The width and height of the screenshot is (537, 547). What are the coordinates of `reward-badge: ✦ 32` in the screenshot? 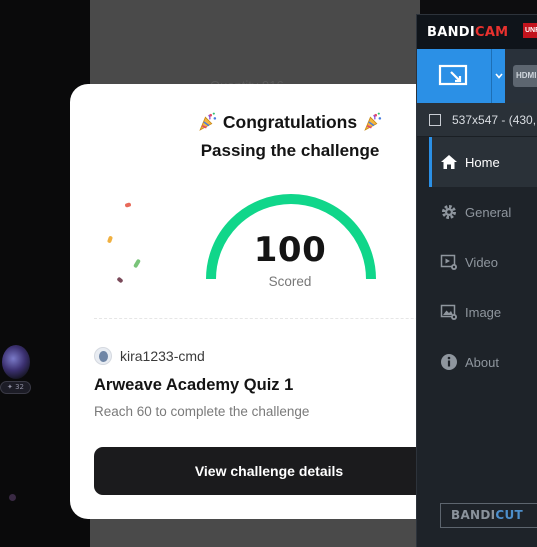 It's located at (16, 371).